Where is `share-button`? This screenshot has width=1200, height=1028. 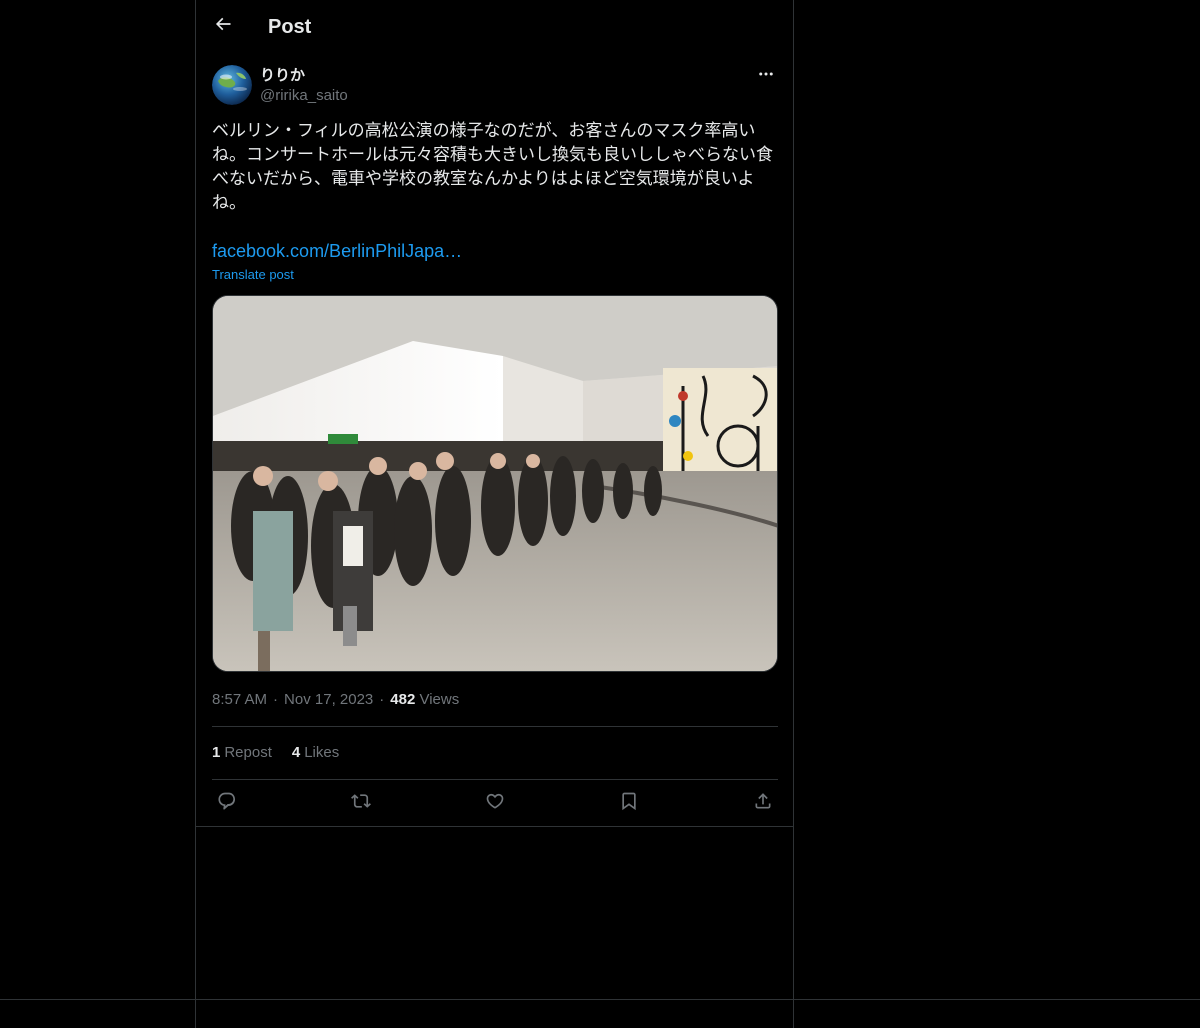 share-button is located at coordinates (763, 803).